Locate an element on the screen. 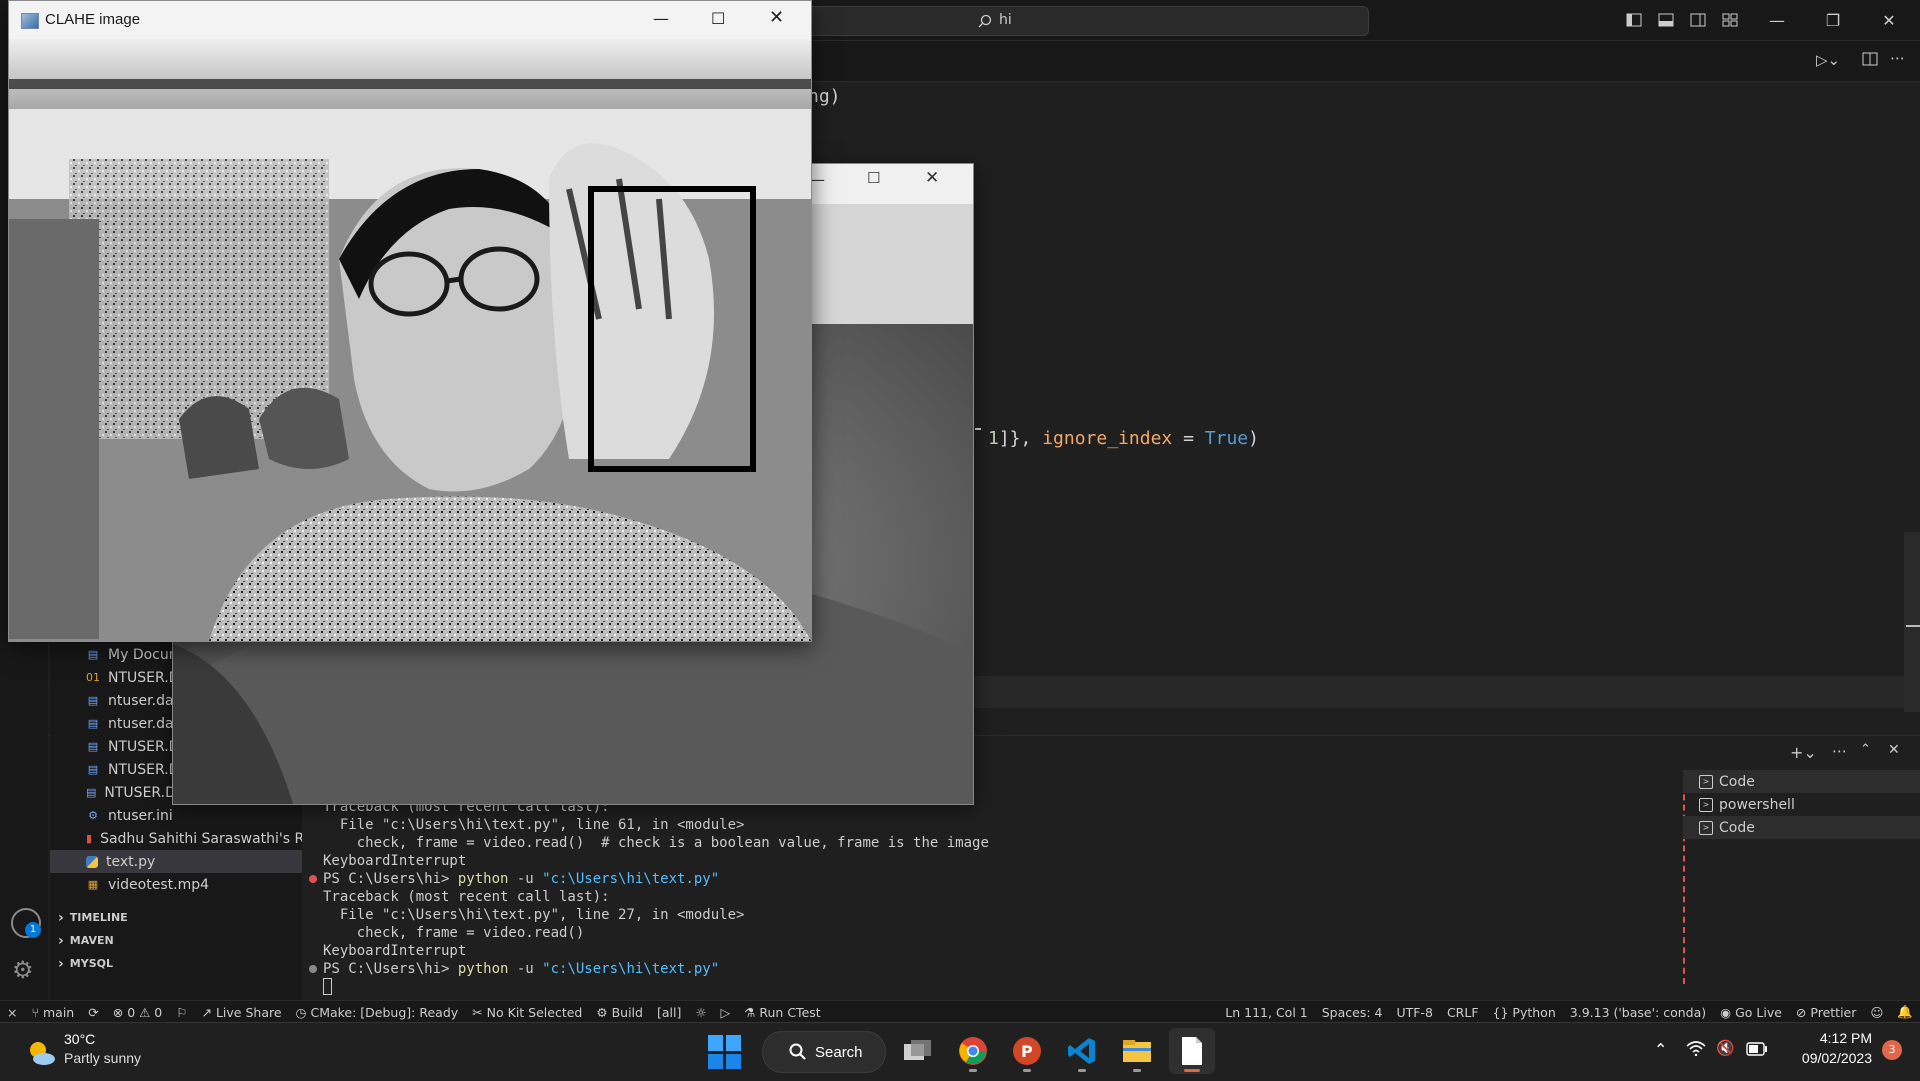  svg-text: P is located at coordinates (1027, 1051).